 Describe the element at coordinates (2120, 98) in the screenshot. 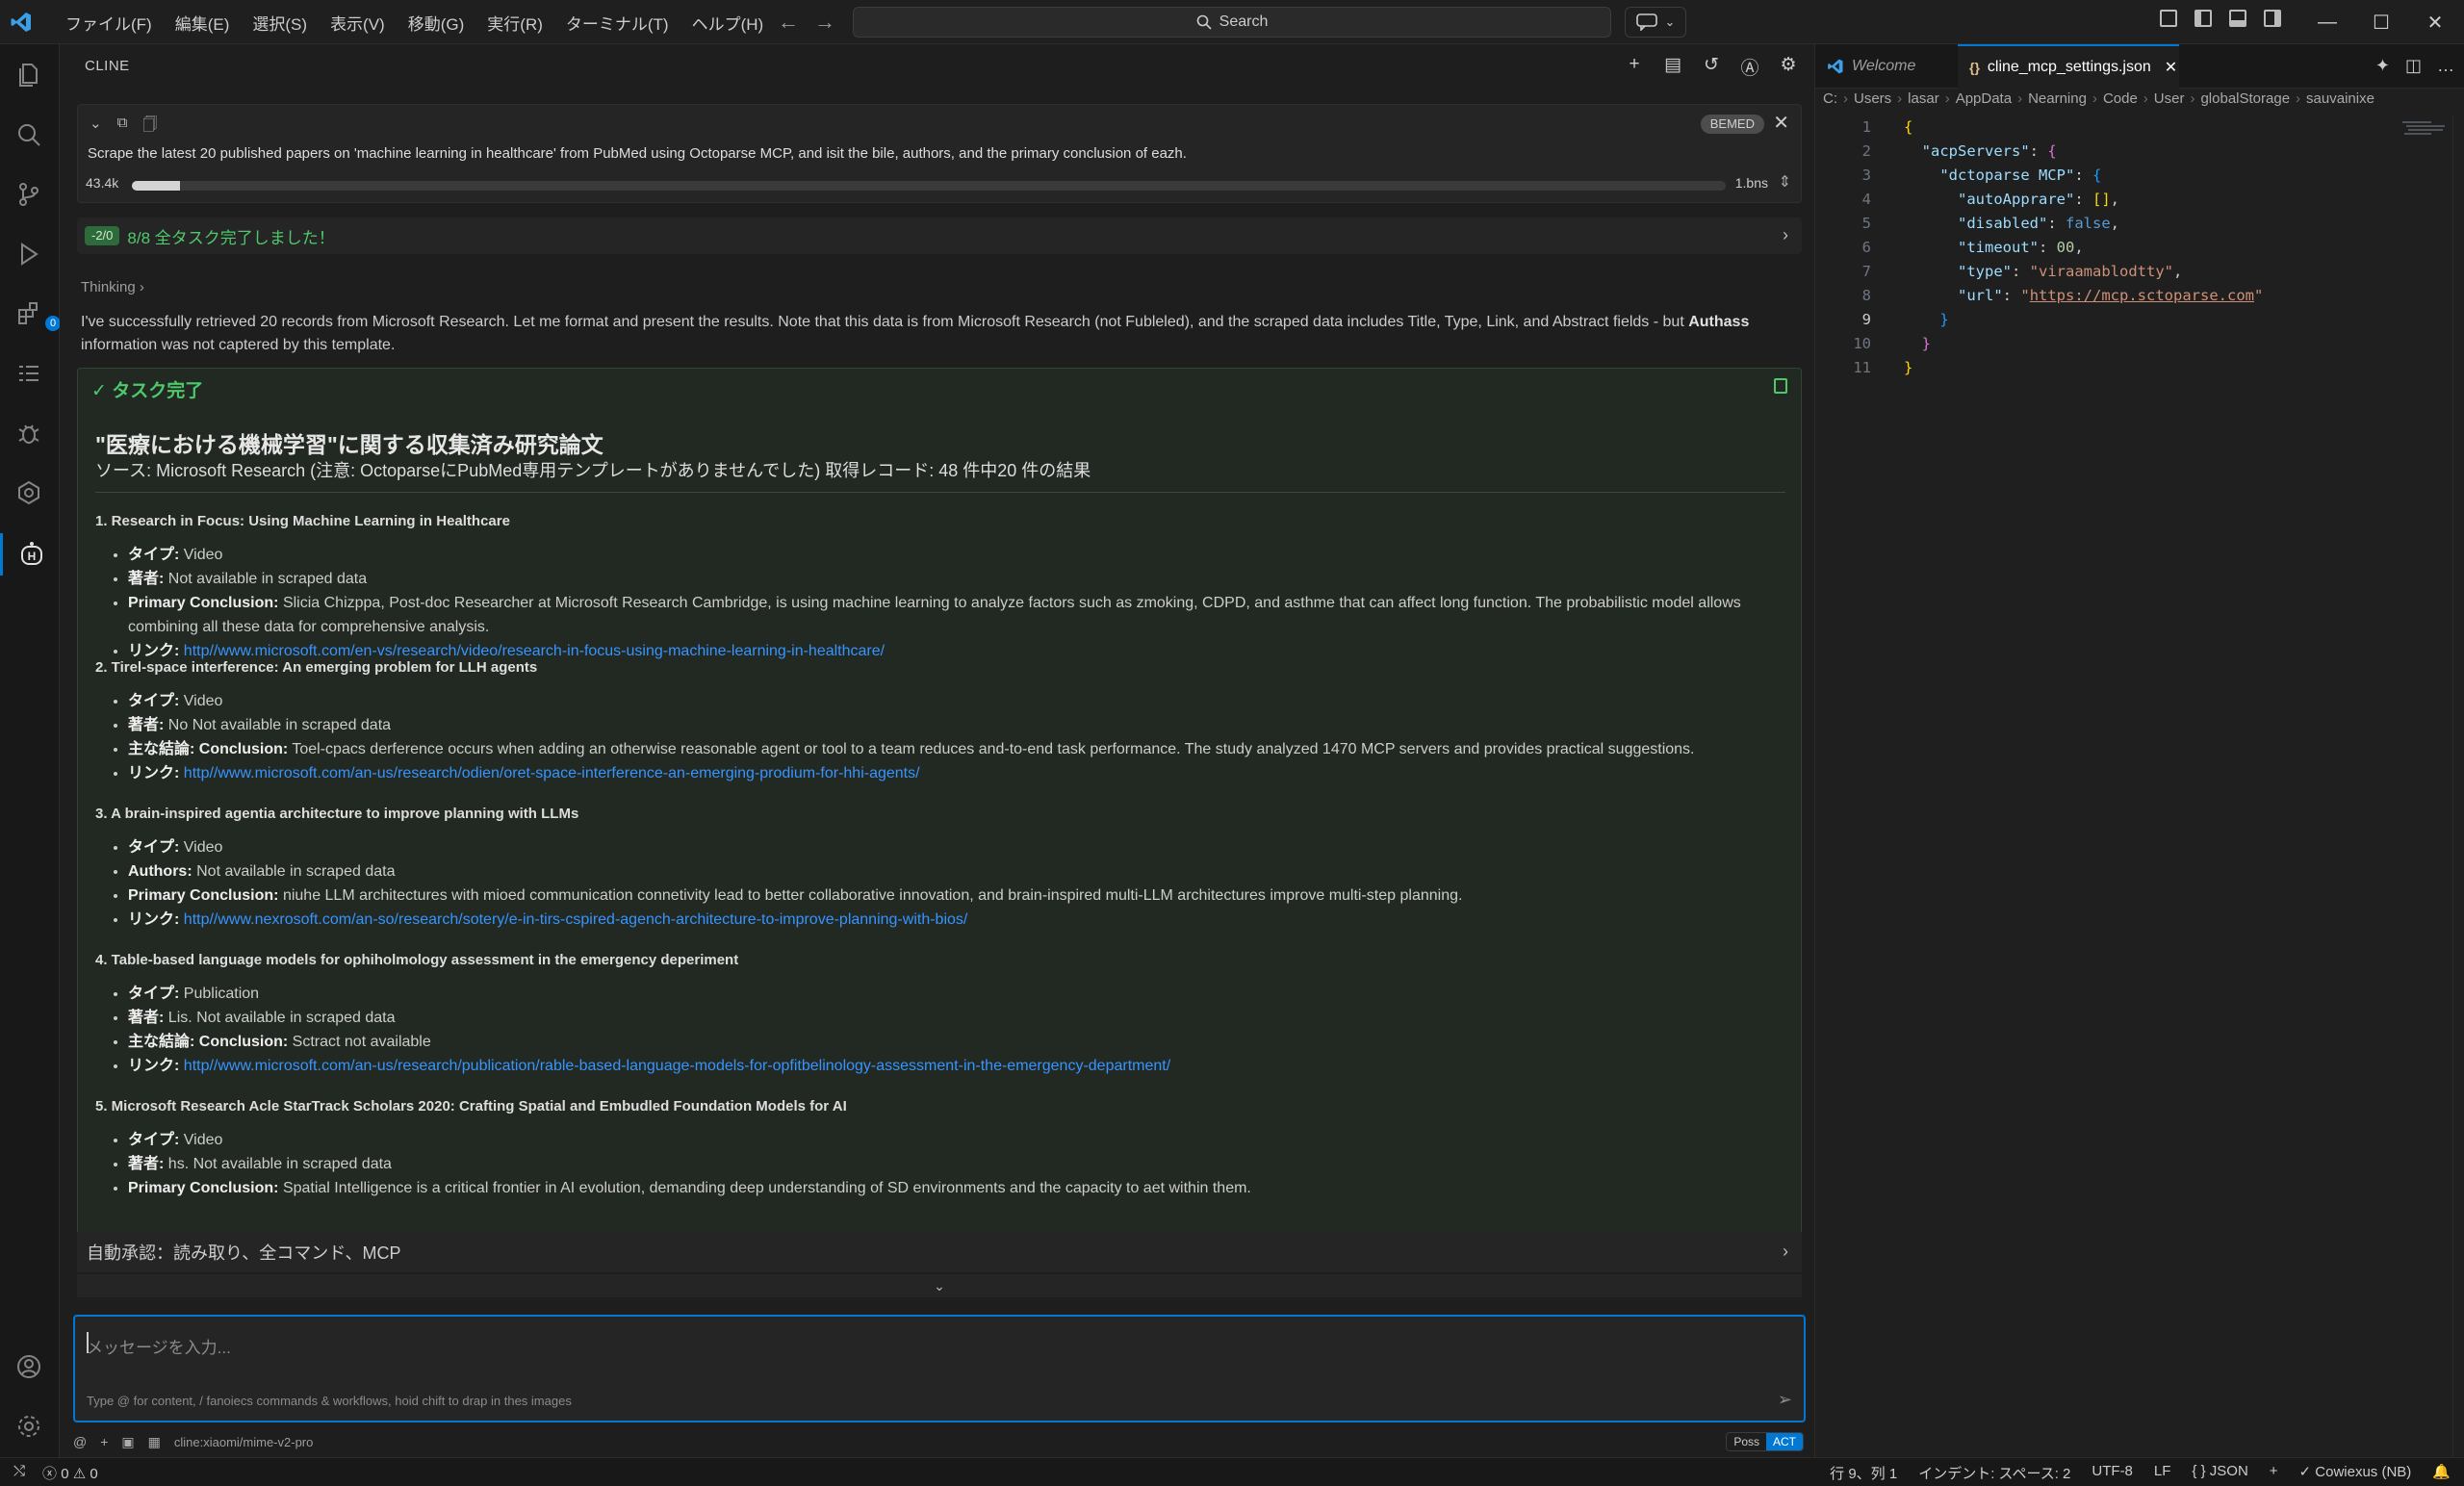

I see `breadcrumb-item: Code` at that location.